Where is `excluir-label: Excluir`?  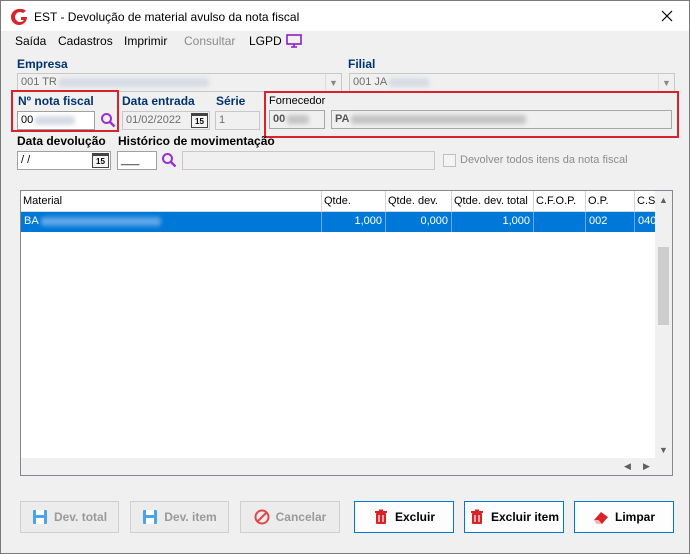 excluir-label: Excluir is located at coordinates (415, 517).